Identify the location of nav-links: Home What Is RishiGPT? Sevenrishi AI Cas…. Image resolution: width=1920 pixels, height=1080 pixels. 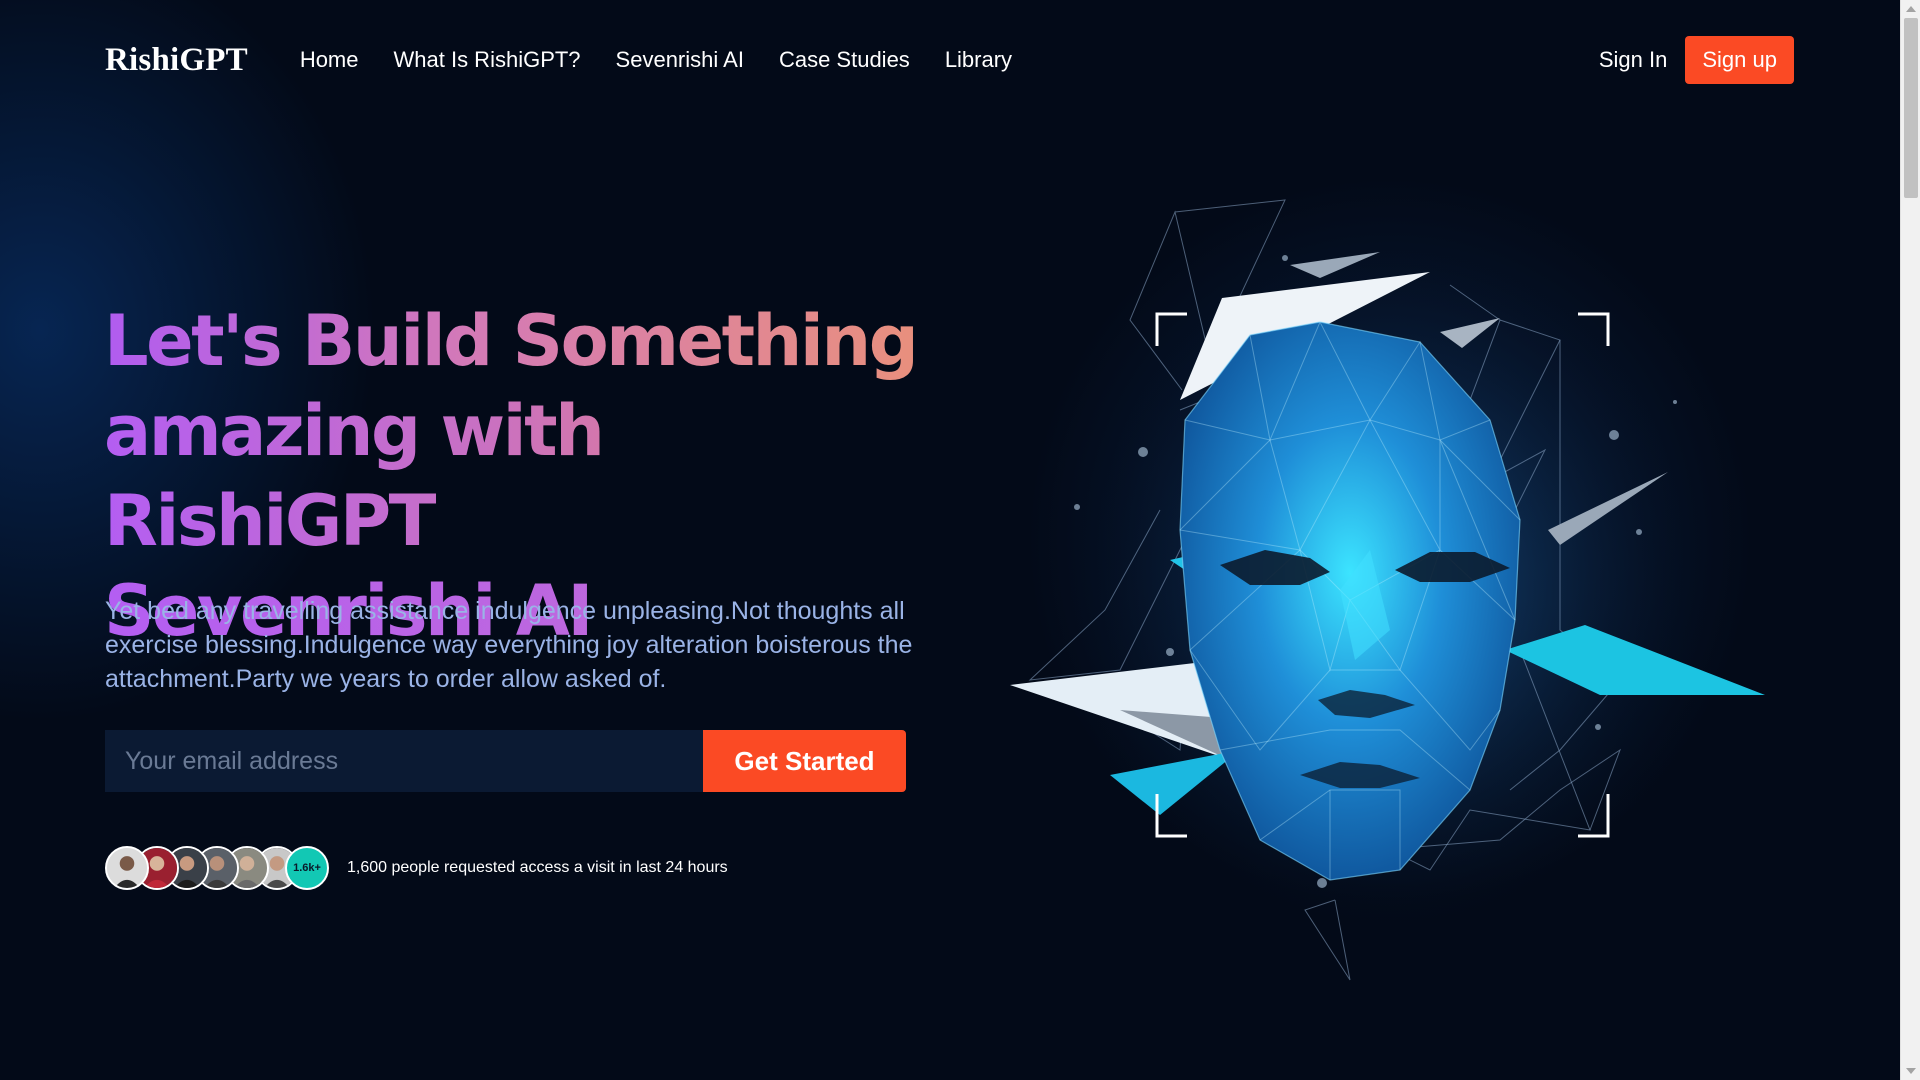
(656, 60).